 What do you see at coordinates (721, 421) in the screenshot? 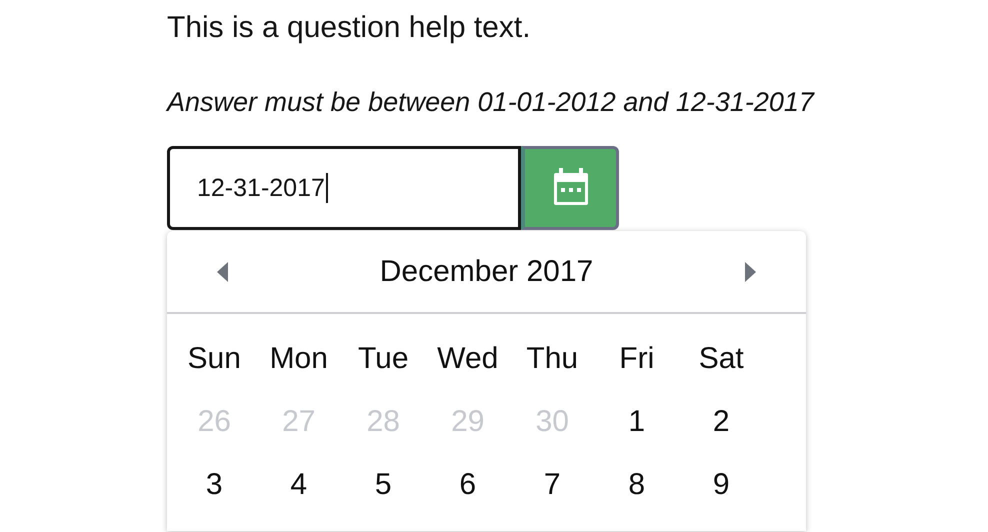
I see `day-cell: 2` at bounding box center [721, 421].